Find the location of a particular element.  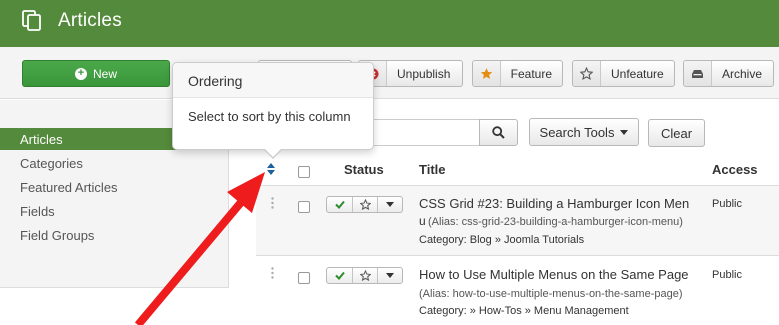

feature-button-label: Feature is located at coordinates (531, 73).